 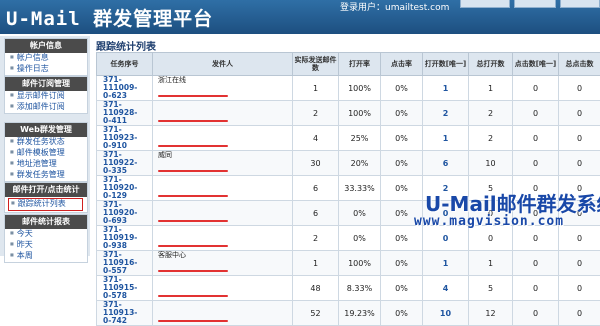 I want to click on sidebar-item-today: 今天, so click(x=46, y=234).